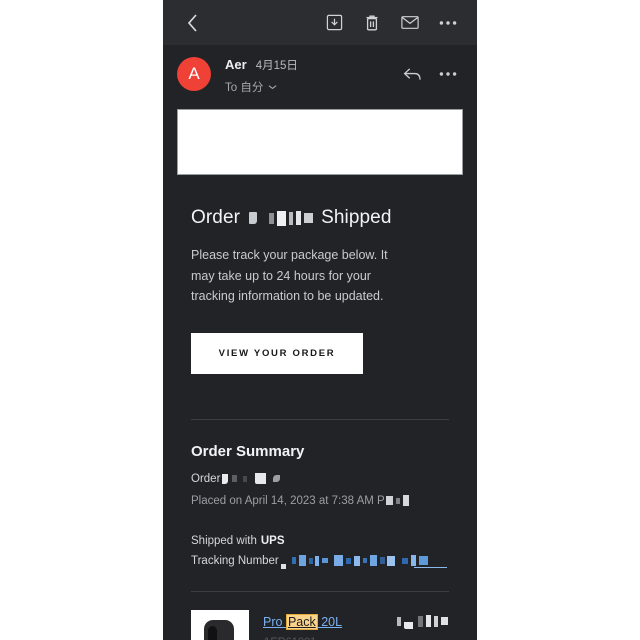  I want to click on page-title-prefix: Order, so click(216, 217).